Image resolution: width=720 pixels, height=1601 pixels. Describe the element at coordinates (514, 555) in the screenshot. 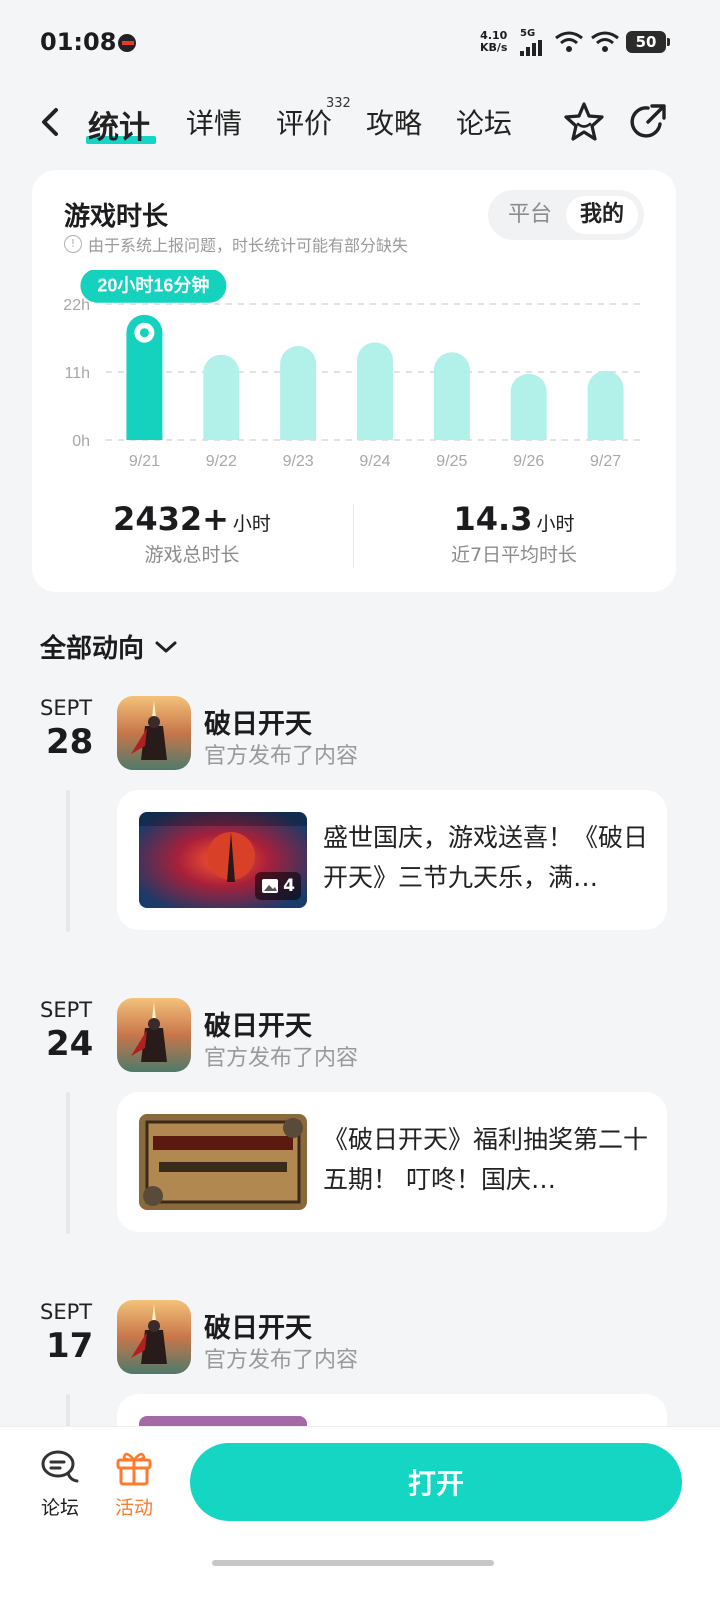

I see `avg-label: 近7日平均时长` at that location.